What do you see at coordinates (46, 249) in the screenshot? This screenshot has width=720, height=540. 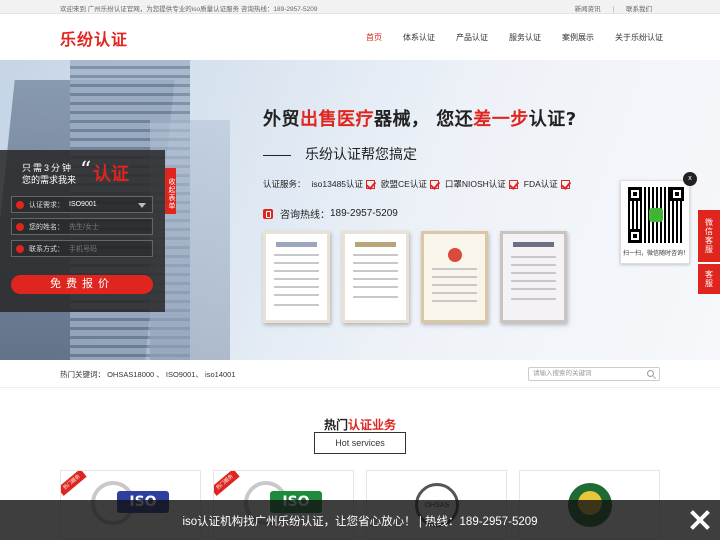 I see `field-label: 联系方式：` at bounding box center [46, 249].